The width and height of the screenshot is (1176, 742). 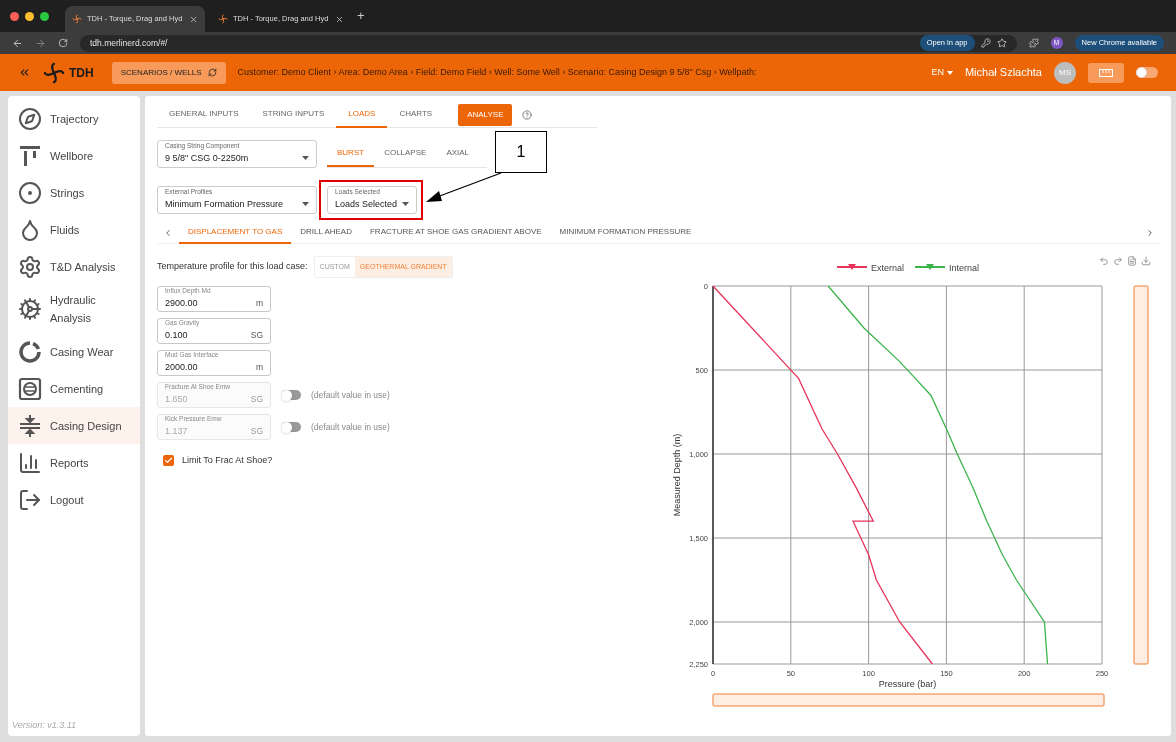 I want to click on collapse-icon, so click(x=24, y=72).